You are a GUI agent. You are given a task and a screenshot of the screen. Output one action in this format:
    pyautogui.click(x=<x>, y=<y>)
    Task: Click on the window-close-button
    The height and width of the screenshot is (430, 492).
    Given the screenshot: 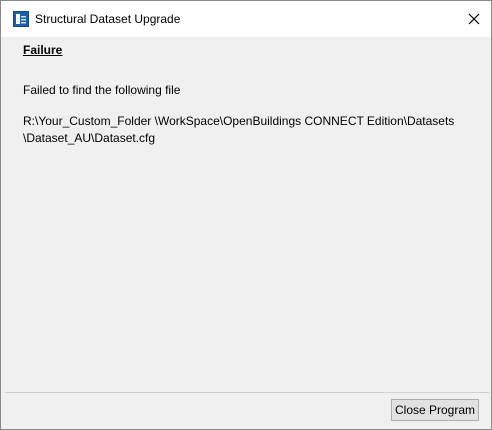 What is the action you would take?
    pyautogui.click(x=474, y=19)
    